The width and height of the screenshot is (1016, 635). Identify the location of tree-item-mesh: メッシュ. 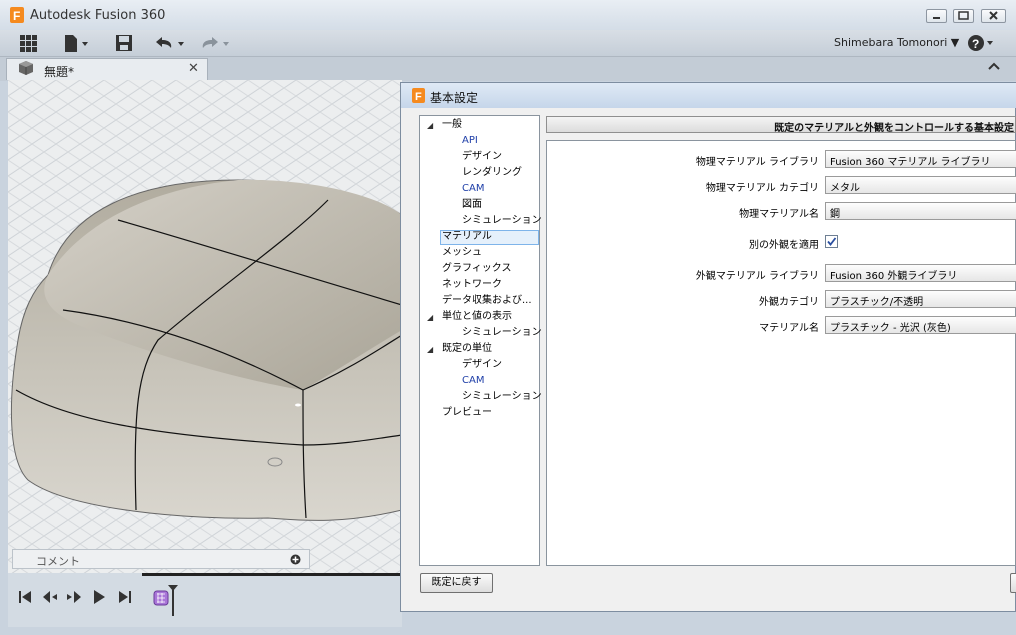
(462, 253).